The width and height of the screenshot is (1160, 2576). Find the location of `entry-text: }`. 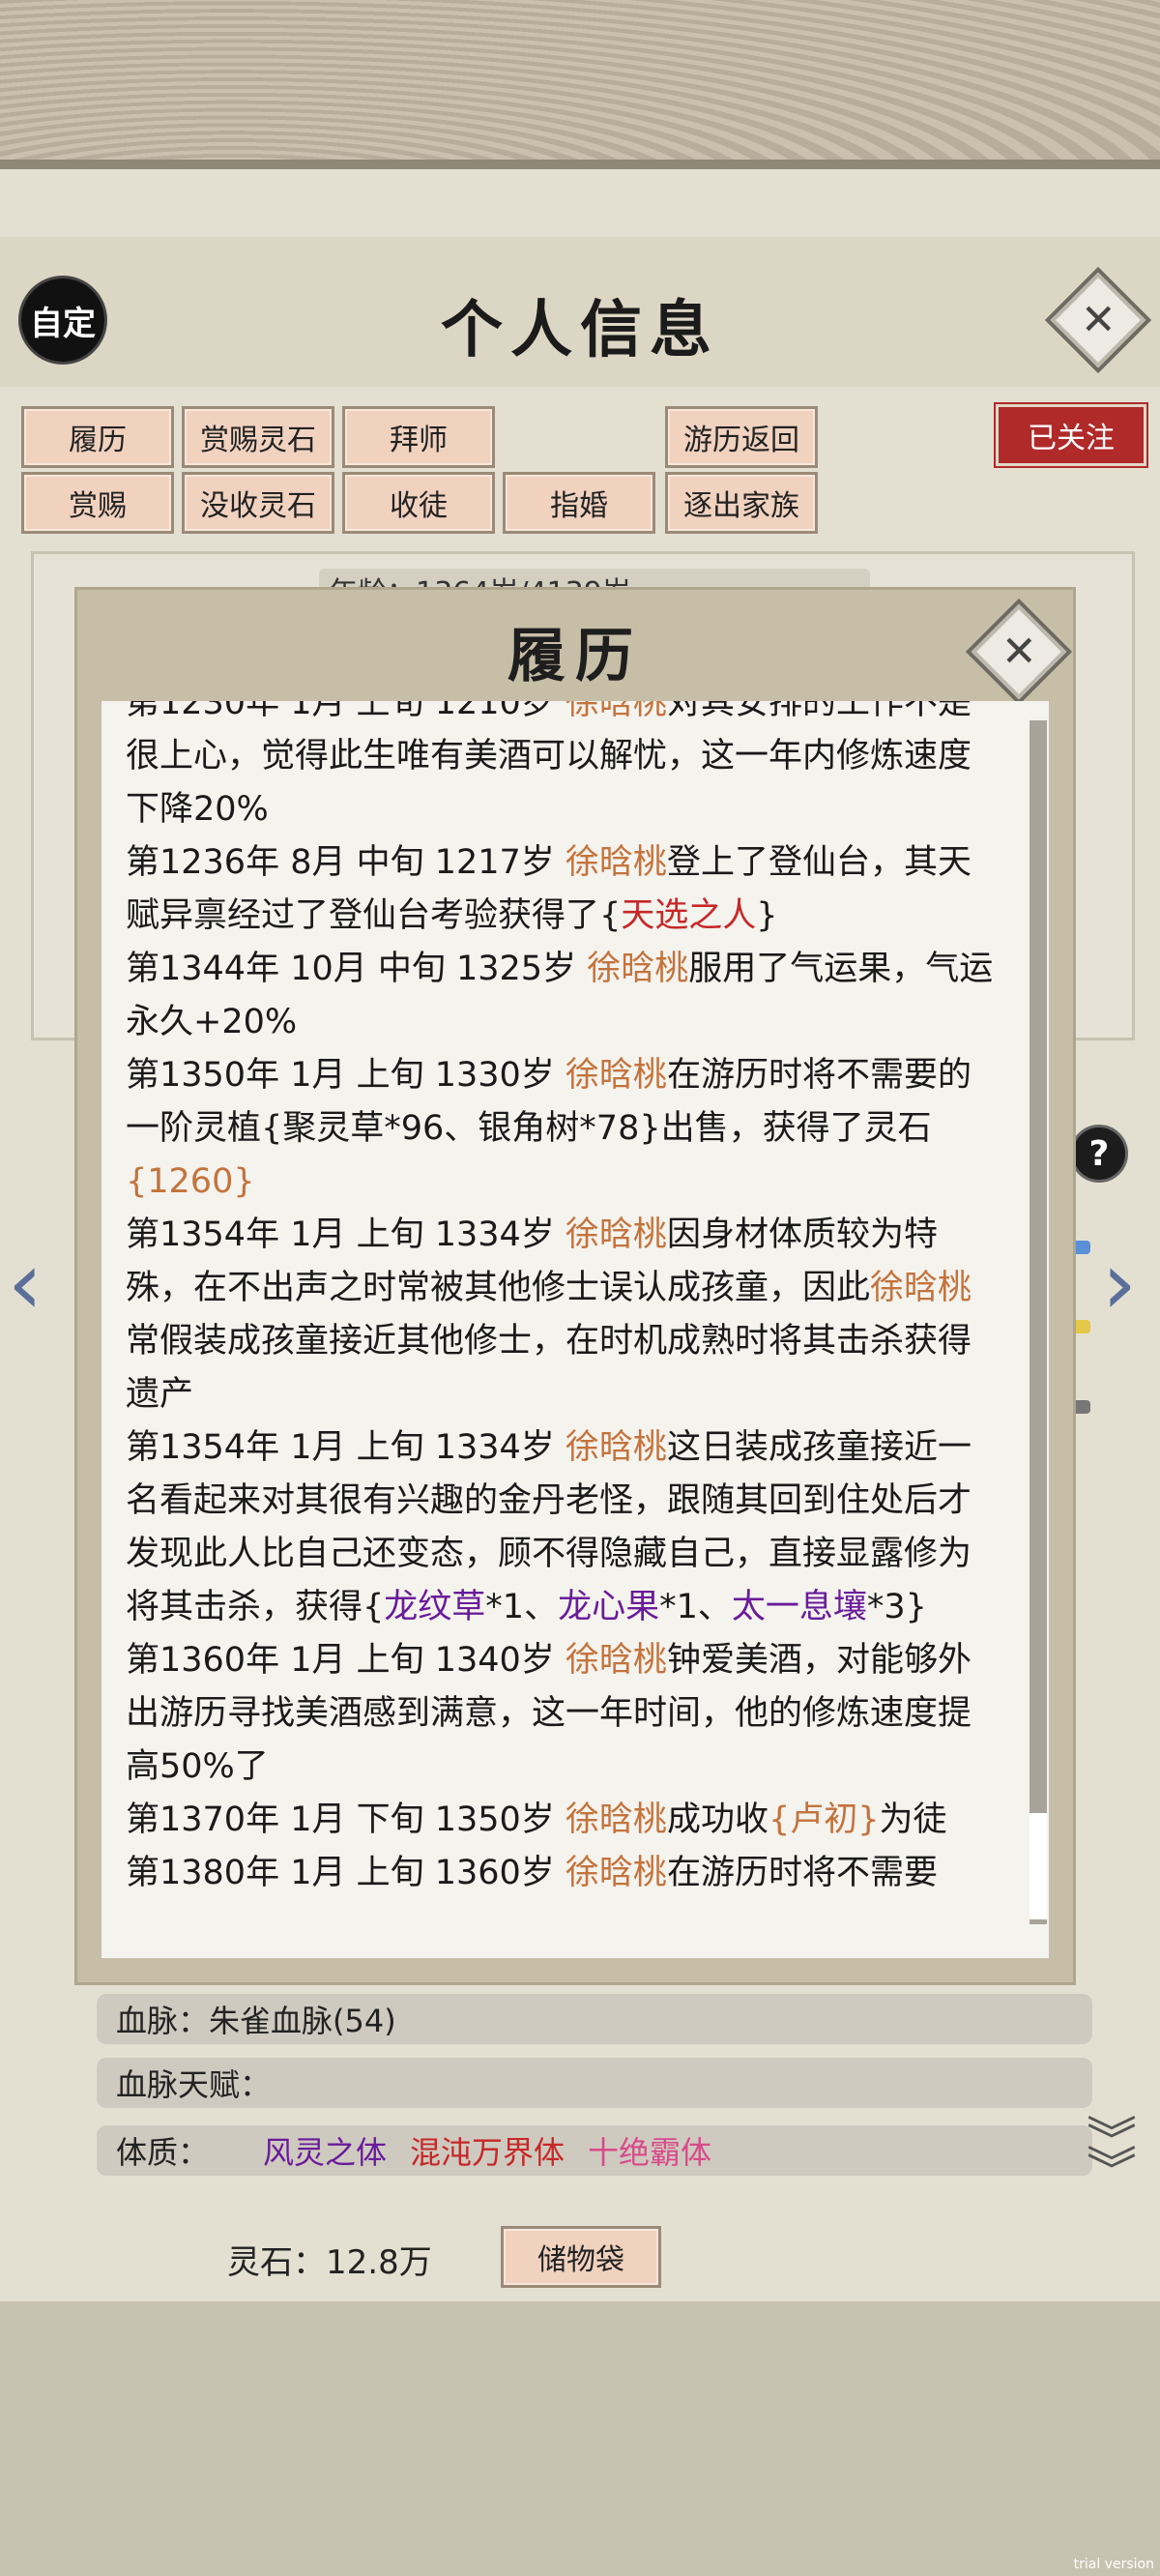

entry-text: } is located at coordinates (767, 915).